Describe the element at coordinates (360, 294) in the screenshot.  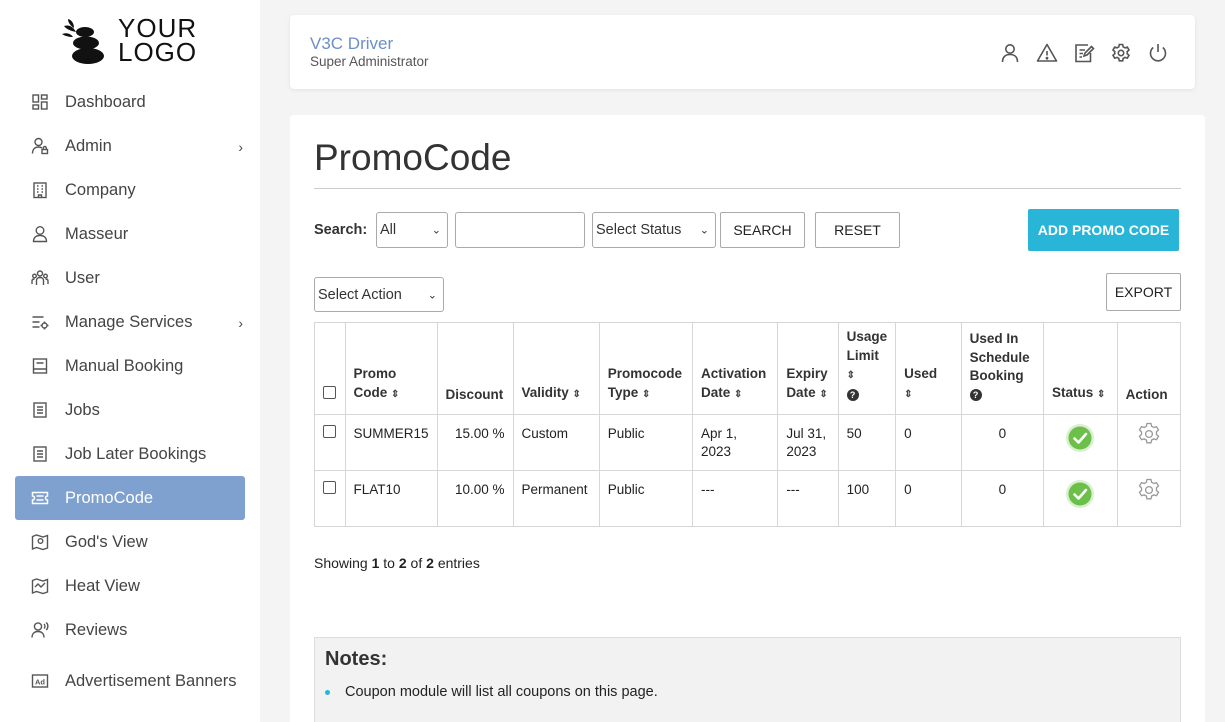
I see `bulk-action-select-value: Select Action` at that location.